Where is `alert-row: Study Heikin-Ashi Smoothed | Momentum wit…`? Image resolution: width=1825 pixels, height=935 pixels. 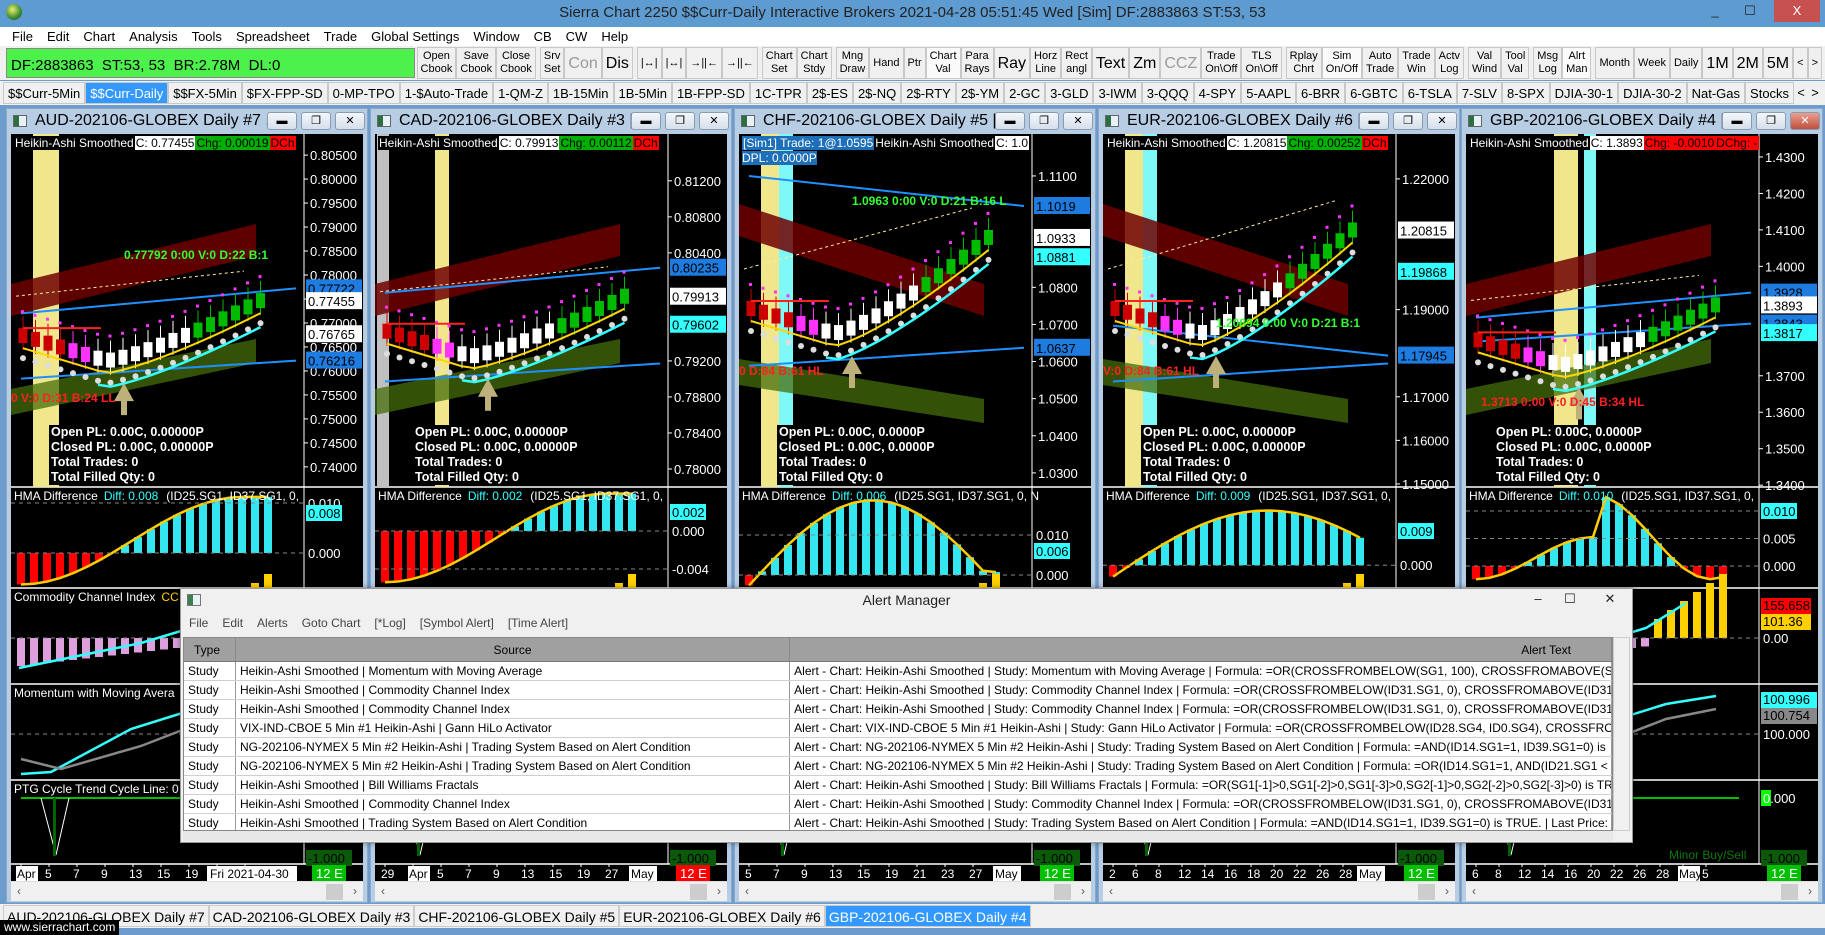
alert-row: Study Heikin-Ashi Smoothed | Momentum wit… is located at coordinates (898, 671).